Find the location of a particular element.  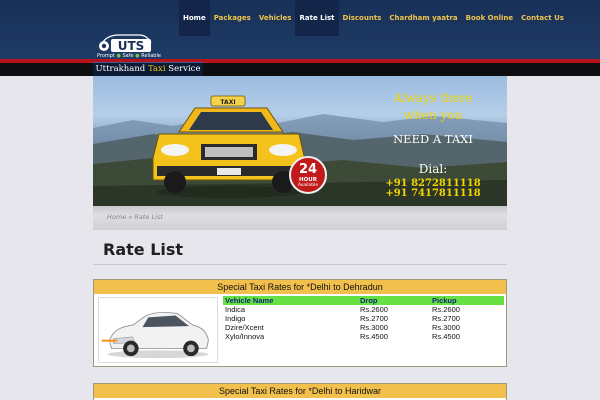

taxi-car-image: TAXI is located at coordinates (229, 146).